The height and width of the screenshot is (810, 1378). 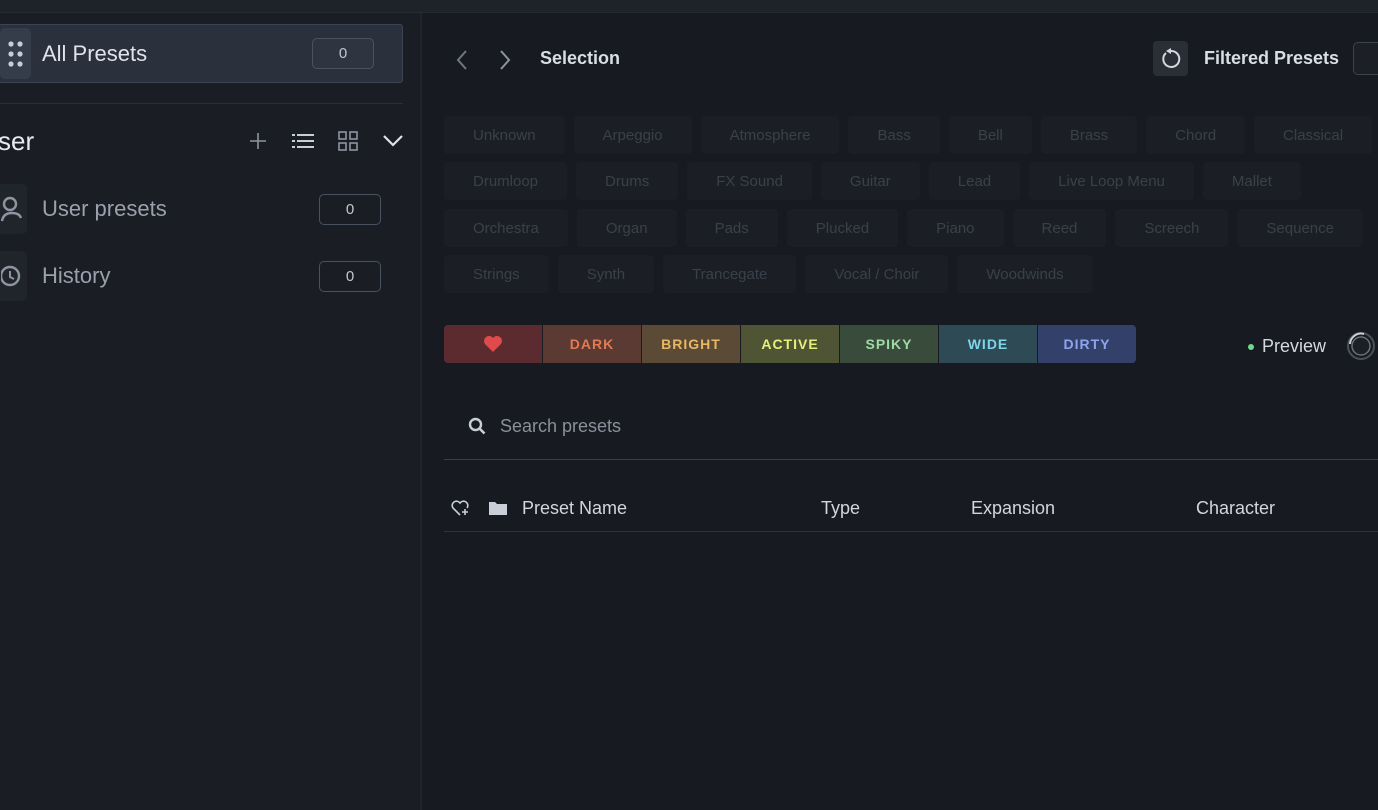 I want to click on type-chip: Bell, so click(x=990, y=135).